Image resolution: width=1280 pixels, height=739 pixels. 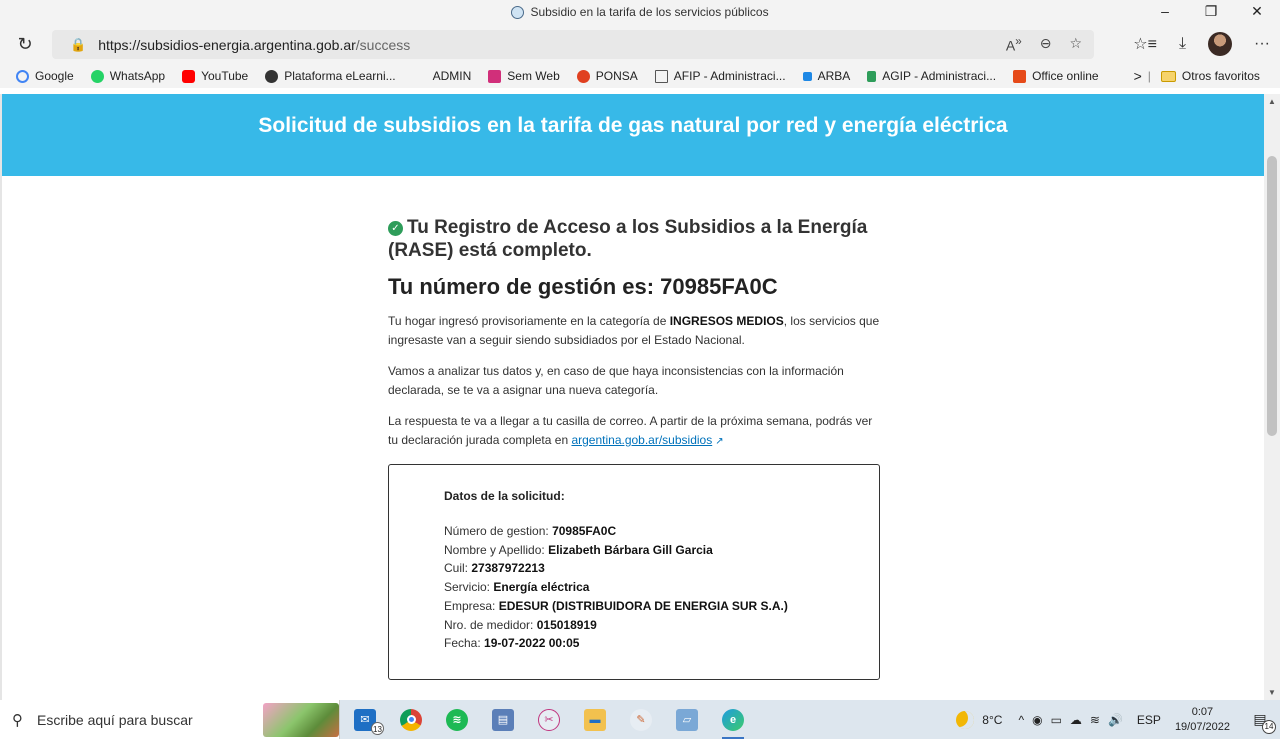 What do you see at coordinates (1272, 101) in the screenshot?
I see `scroll-up-icon: ▲` at bounding box center [1272, 101].